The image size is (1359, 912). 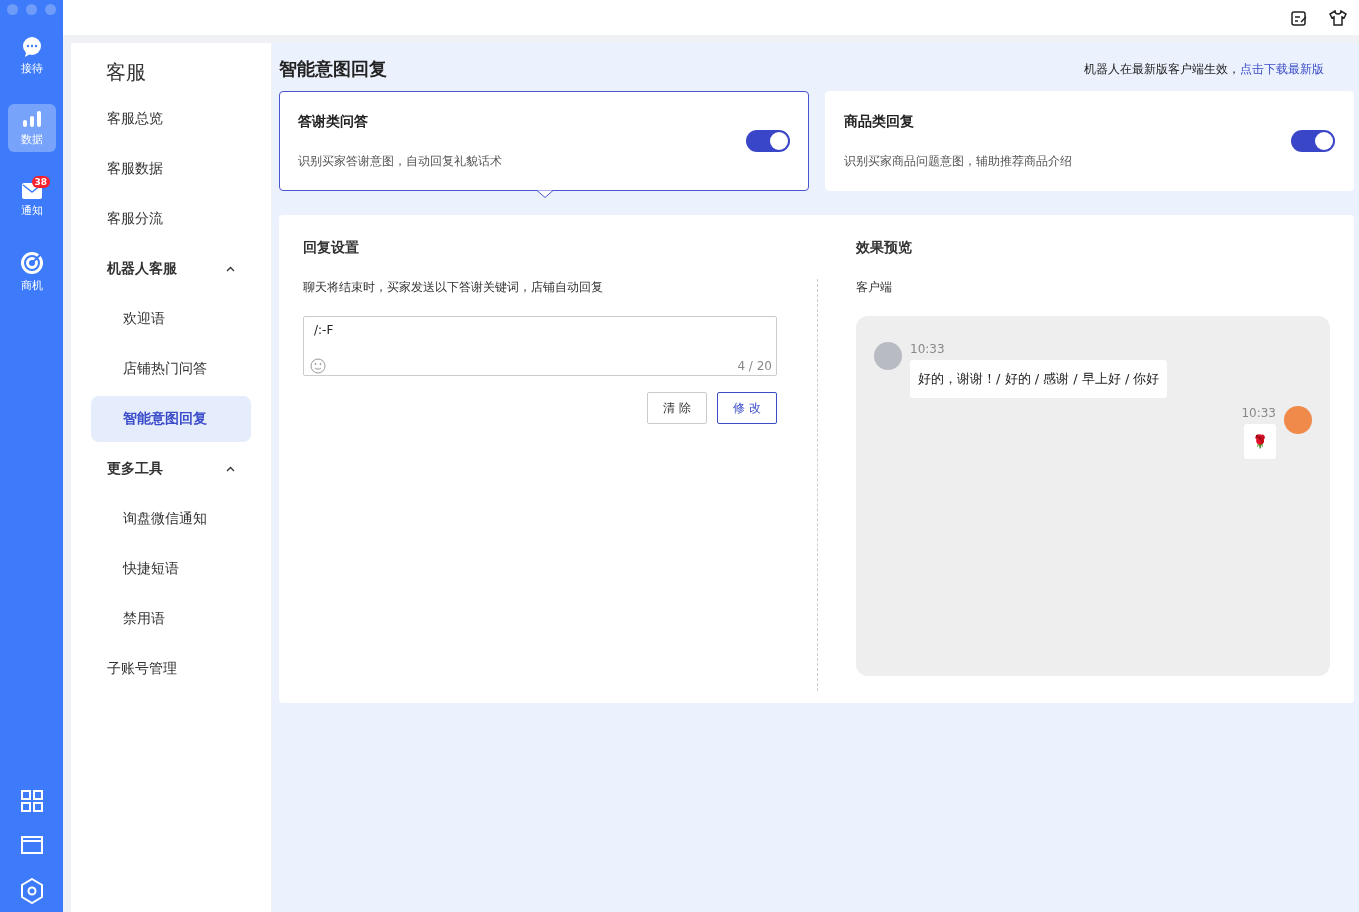 I want to click on nav-item: 禁用语, so click(x=171, y=619).